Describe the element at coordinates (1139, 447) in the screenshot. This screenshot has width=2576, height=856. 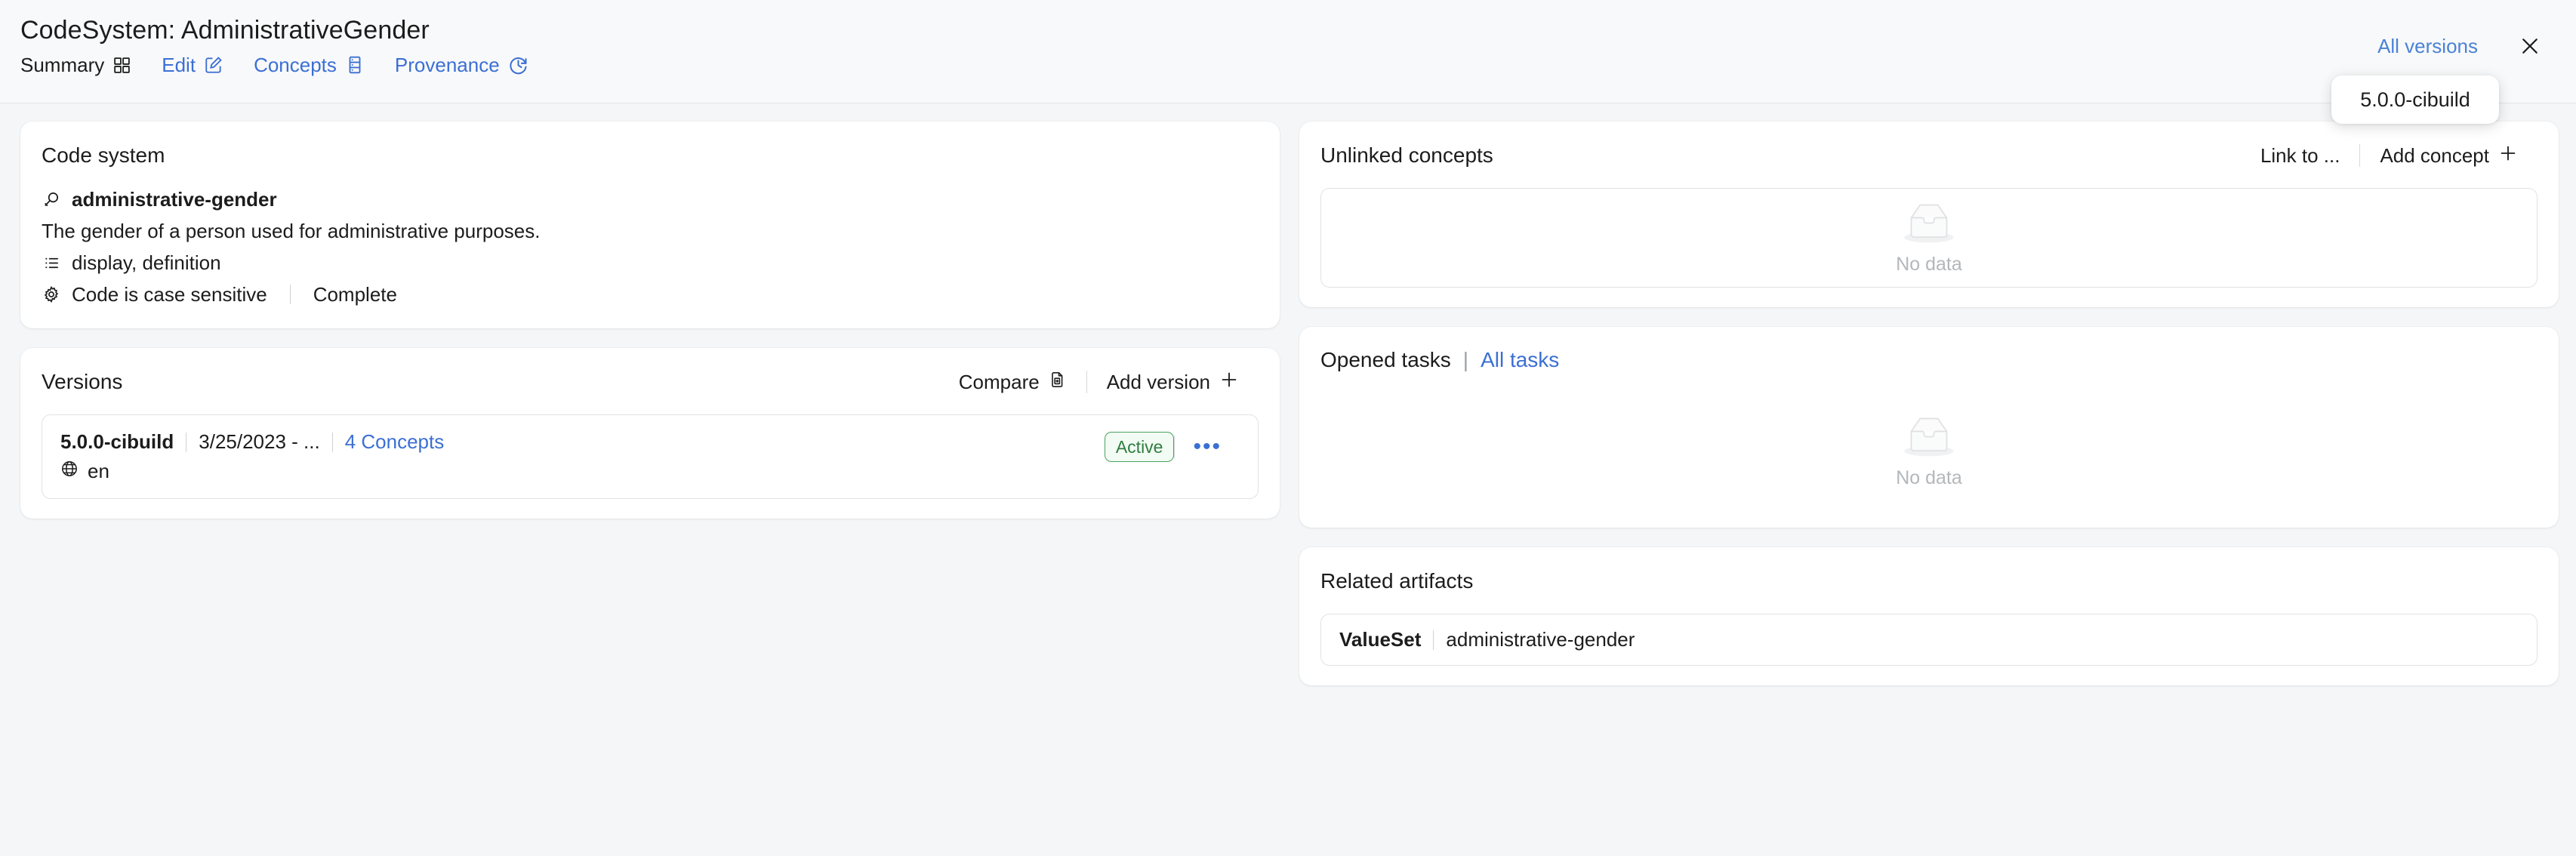
I see `status-badge: Active` at that location.